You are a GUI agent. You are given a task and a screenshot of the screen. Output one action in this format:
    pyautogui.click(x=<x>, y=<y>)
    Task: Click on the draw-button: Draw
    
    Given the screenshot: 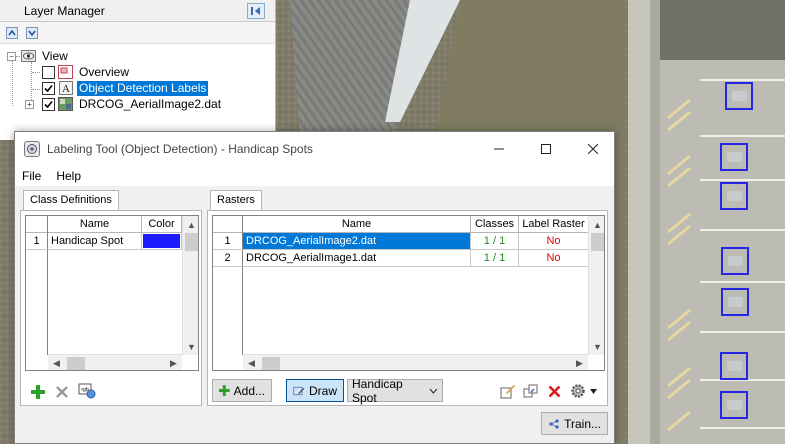 What is the action you would take?
    pyautogui.click(x=315, y=390)
    